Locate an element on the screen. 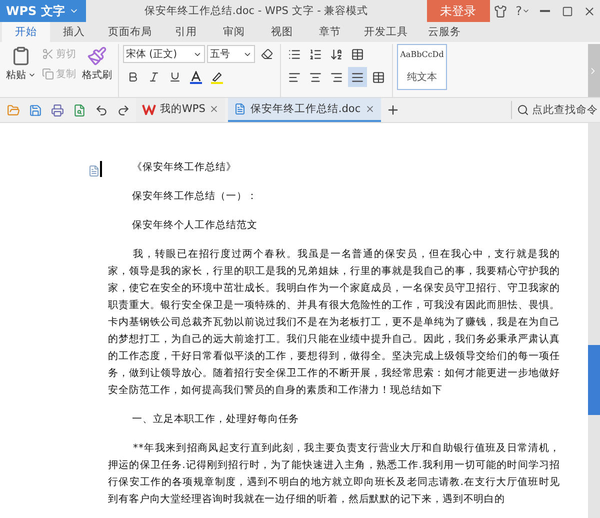 This screenshot has height=518, width=600. ribbon-tab: 开发工具 is located at coordinates (386, 32).